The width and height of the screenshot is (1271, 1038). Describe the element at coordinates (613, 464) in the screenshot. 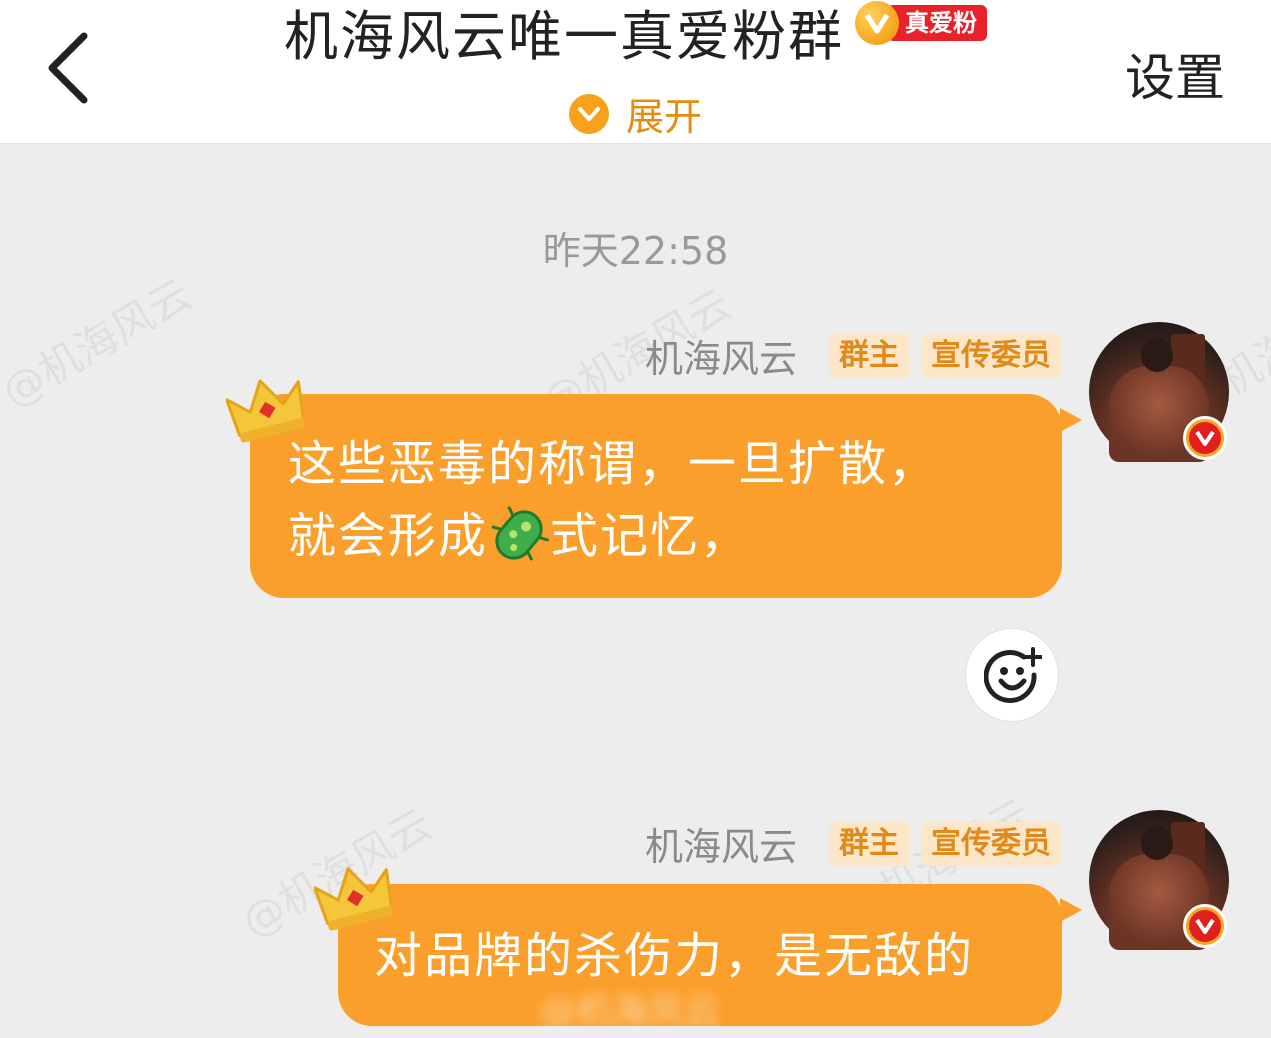

I see `message-text-line: 这些恶毒的称谓，一旦扩散，` at that location.